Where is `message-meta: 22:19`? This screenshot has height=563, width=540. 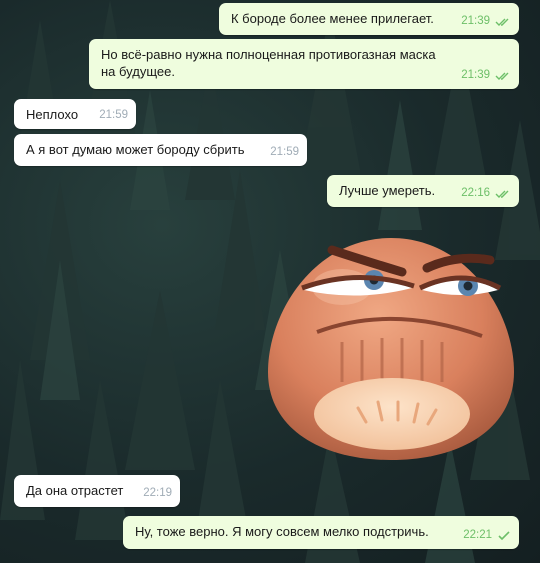
message-meta: 22:19 is located at coordinates (157, 493).